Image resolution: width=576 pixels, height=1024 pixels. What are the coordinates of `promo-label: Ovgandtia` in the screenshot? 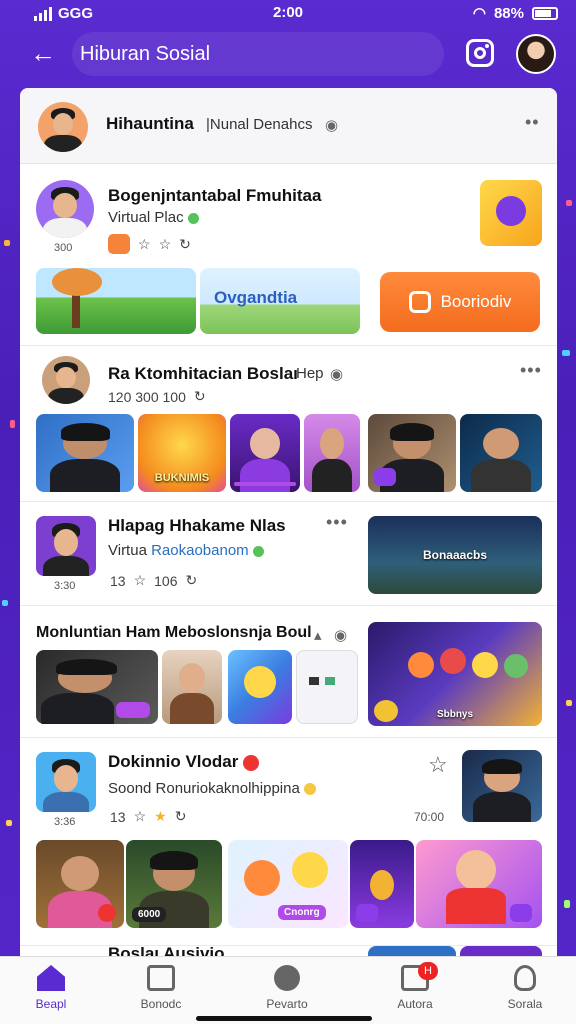 It's located at (256, 297).